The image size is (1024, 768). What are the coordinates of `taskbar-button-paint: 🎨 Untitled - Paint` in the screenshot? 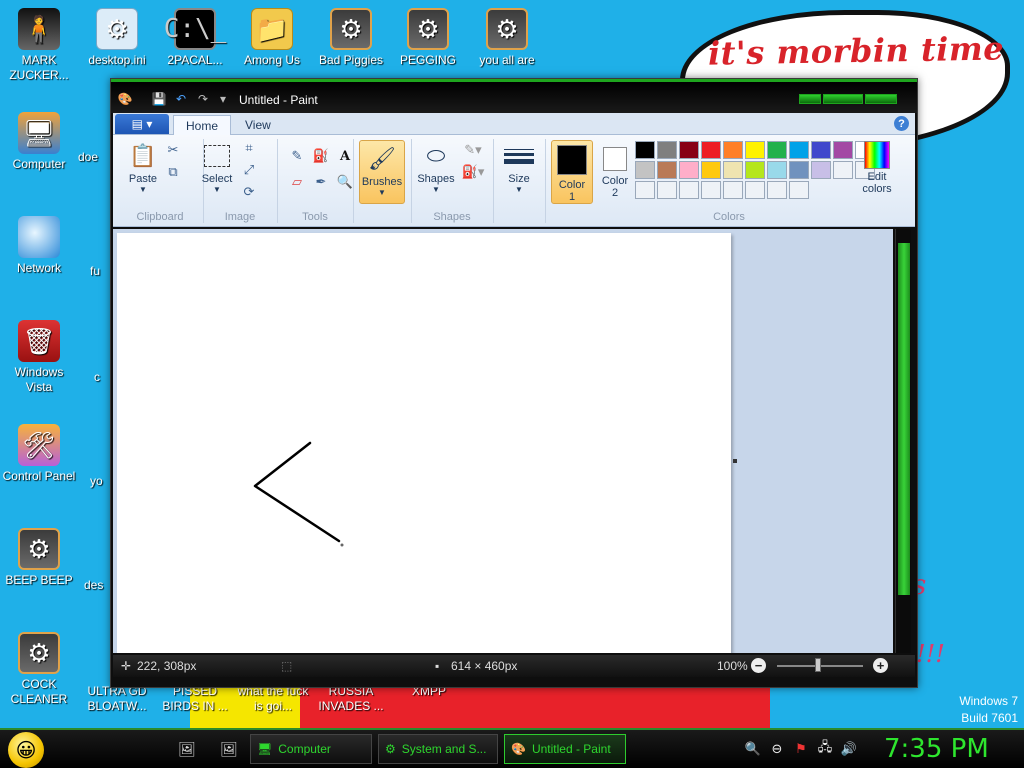 It's located at (565, 749).